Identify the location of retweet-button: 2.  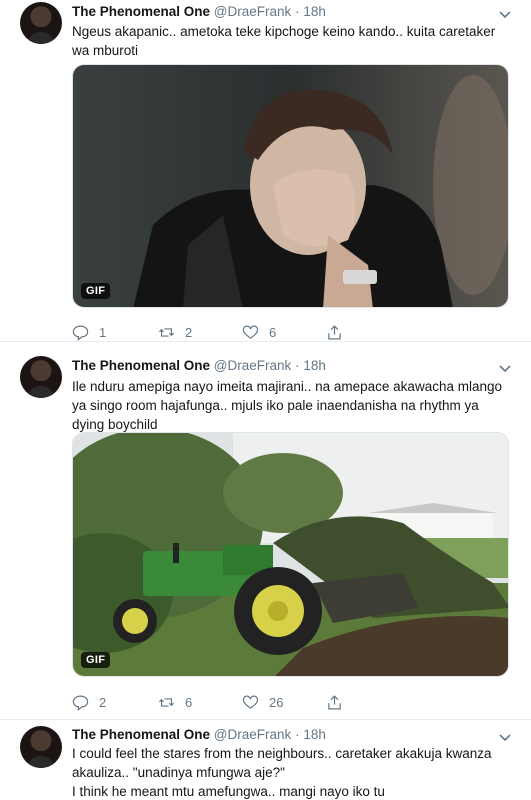
(175, 332).